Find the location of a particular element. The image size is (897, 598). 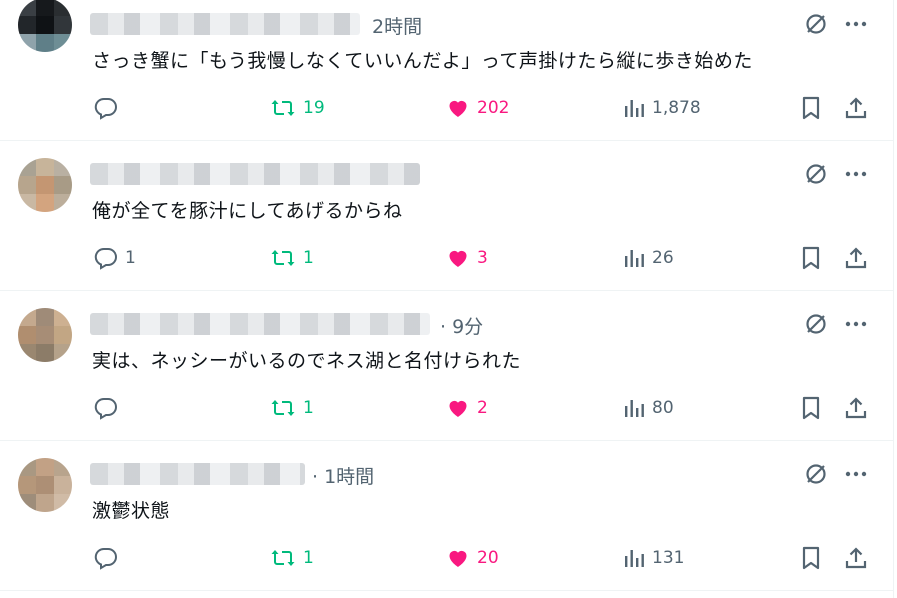

post-time: · 9分 is located at coordinates (461, 325).